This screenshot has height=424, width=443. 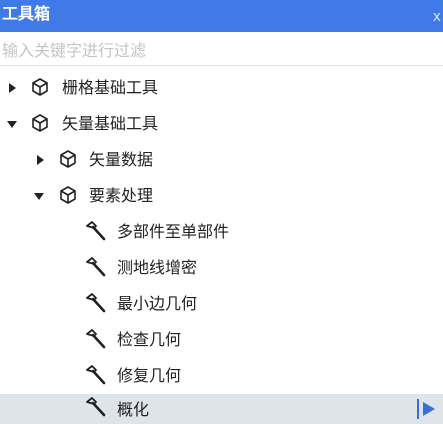 What do you see at coordinates (221, 160) in the screenshot?
I see `tree-node-vector-data: 矢量数据` at bounding box center [221, 160].